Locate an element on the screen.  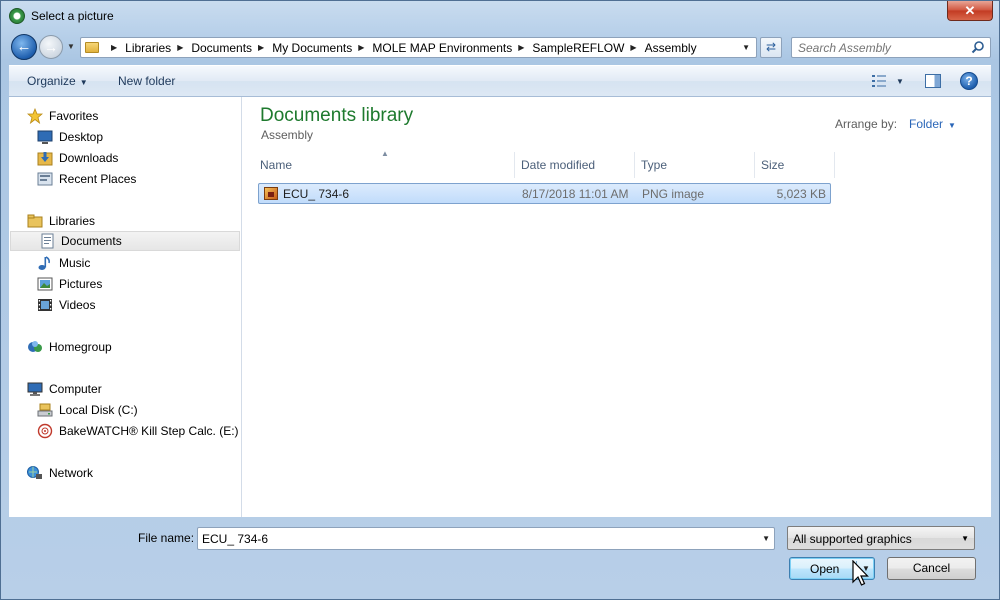
organize-button: Organize ▼ is located at coordinates (57, 81).